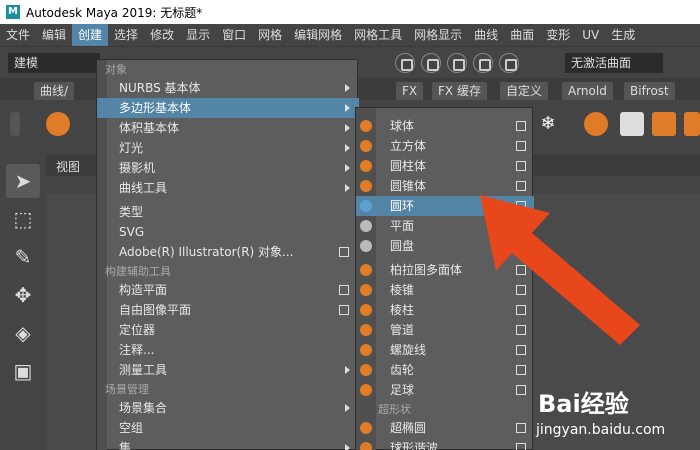 The height and width of the screenshot is (450, 700). What do you see at coordinates (664, 124) in the screenshot?
I see `cubes-icon` at bounding box center [664, 124].